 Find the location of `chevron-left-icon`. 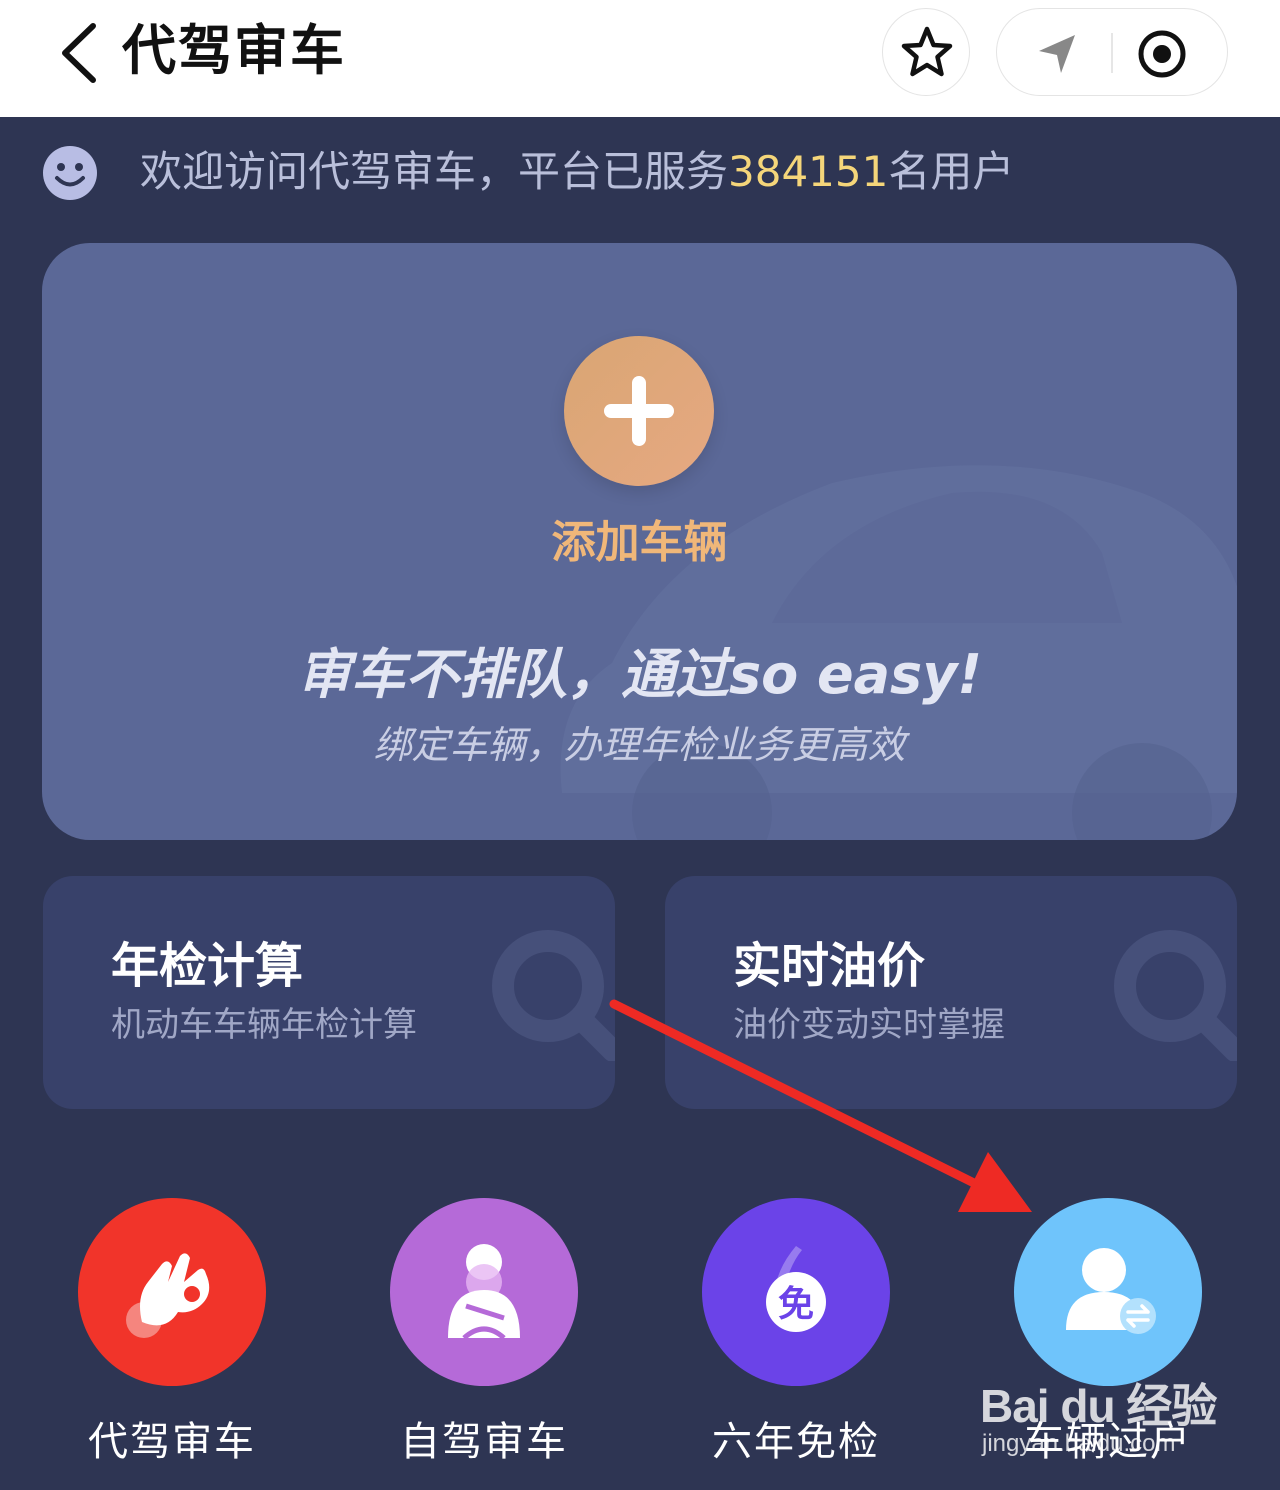

chevron-left-icon is located at coordinates (79, 53).